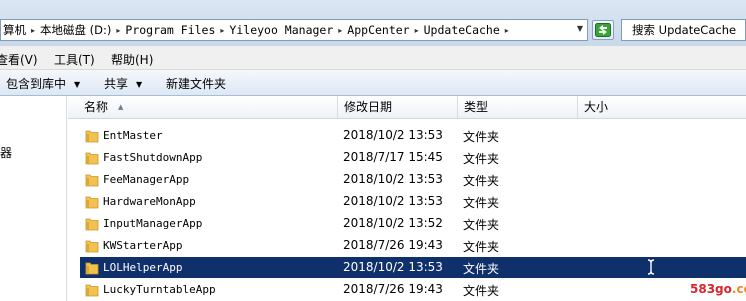 This screenshot has height=301, width=746. Describe the element at coordinates (596, 107) in the screenshot. I see `column-size-label: 大小` at that location.